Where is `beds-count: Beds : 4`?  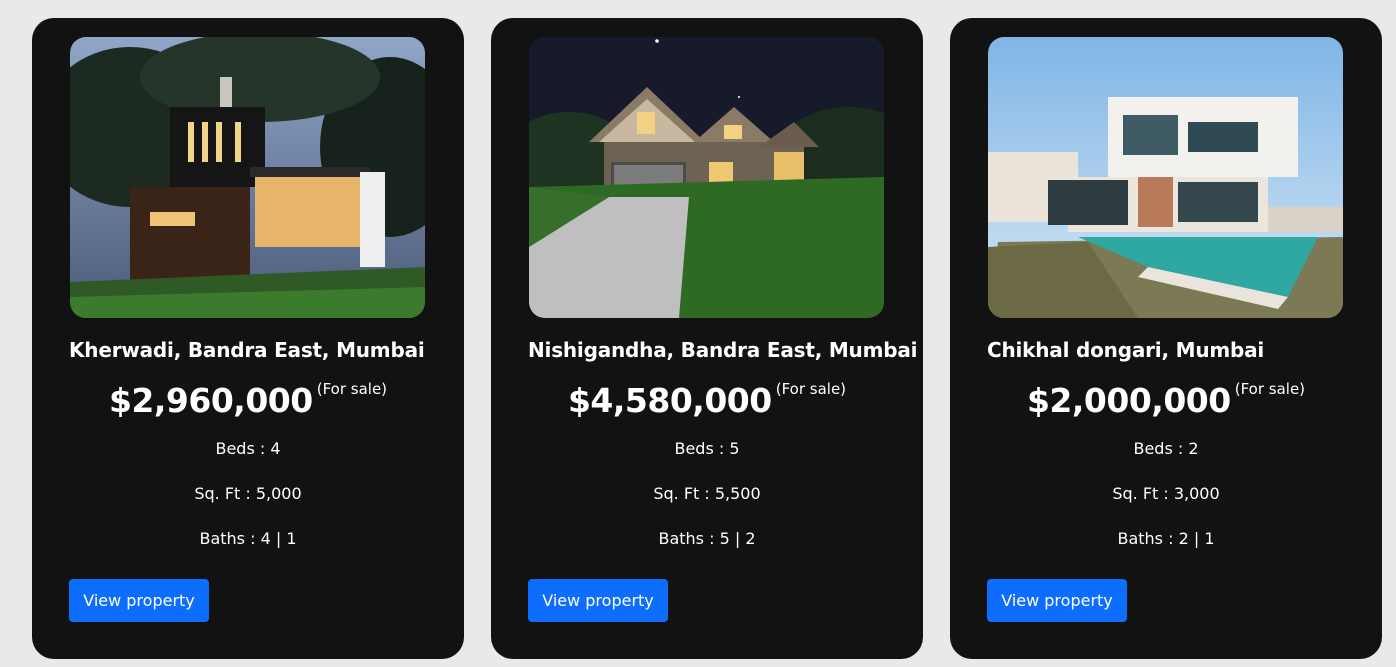
beds-count: Beds : 4 is located at coordinates (248, 448).